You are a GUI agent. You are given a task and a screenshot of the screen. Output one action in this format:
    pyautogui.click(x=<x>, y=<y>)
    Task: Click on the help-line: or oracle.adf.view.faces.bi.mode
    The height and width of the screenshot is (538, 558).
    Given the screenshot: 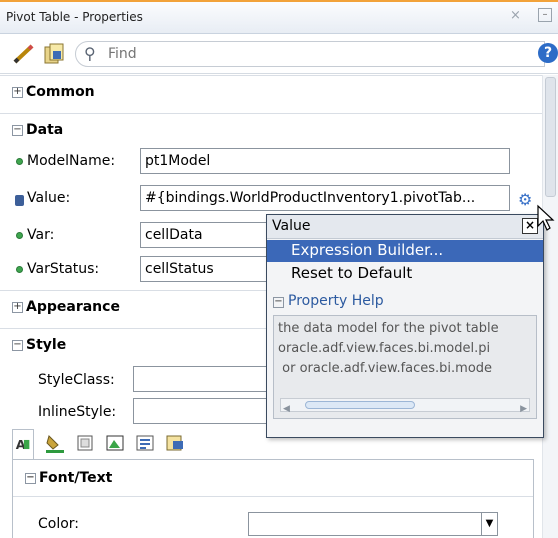 What is the action you would take?
    pyautogui.click(x=385, y=368)
    